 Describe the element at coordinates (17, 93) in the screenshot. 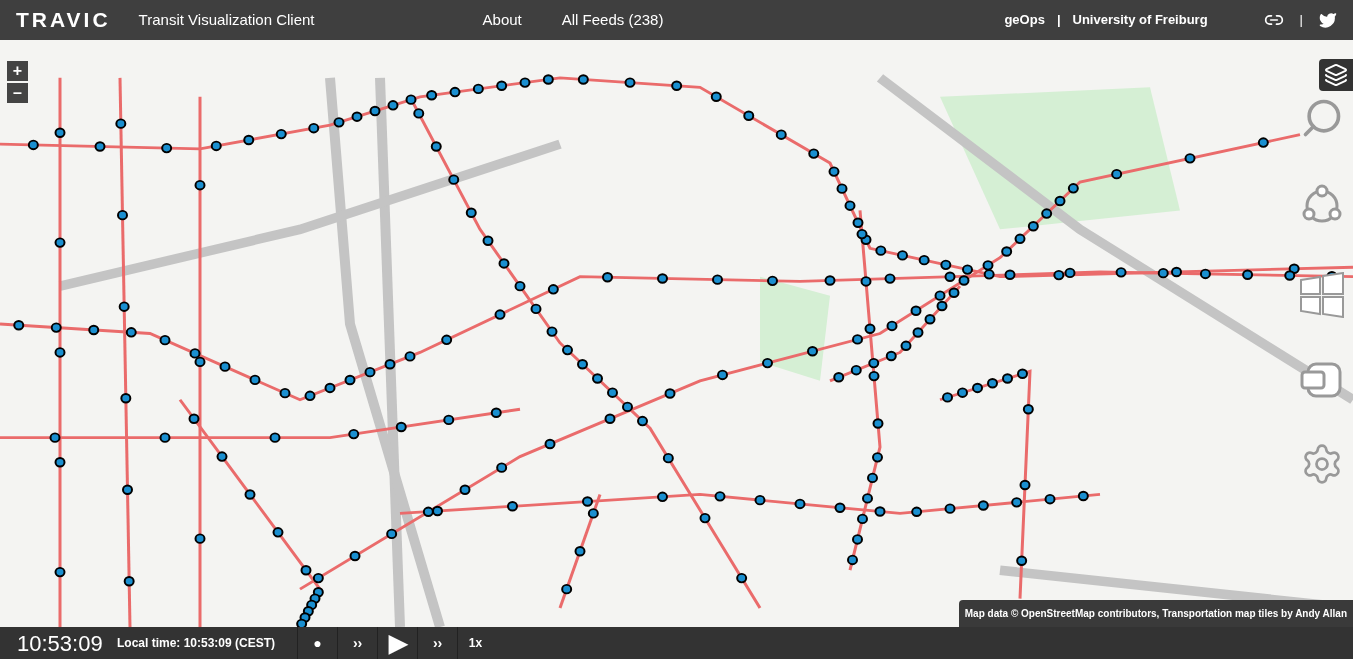

I see `zoom-button: –` at that location.